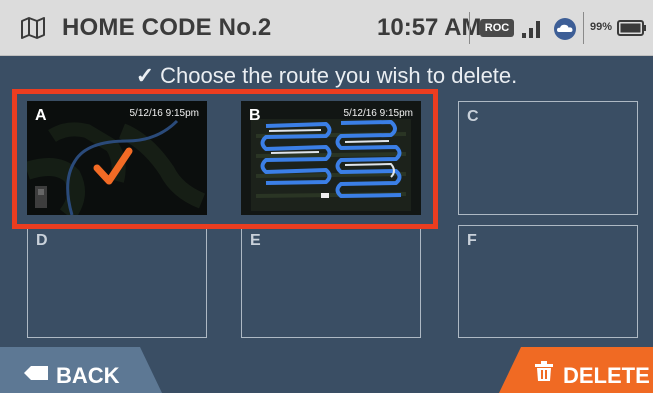 The width and height of the screenshot is (653, 393). Describe the element at coordinates (631, 28) in the screenshot. I see `battery-icon` at that location.